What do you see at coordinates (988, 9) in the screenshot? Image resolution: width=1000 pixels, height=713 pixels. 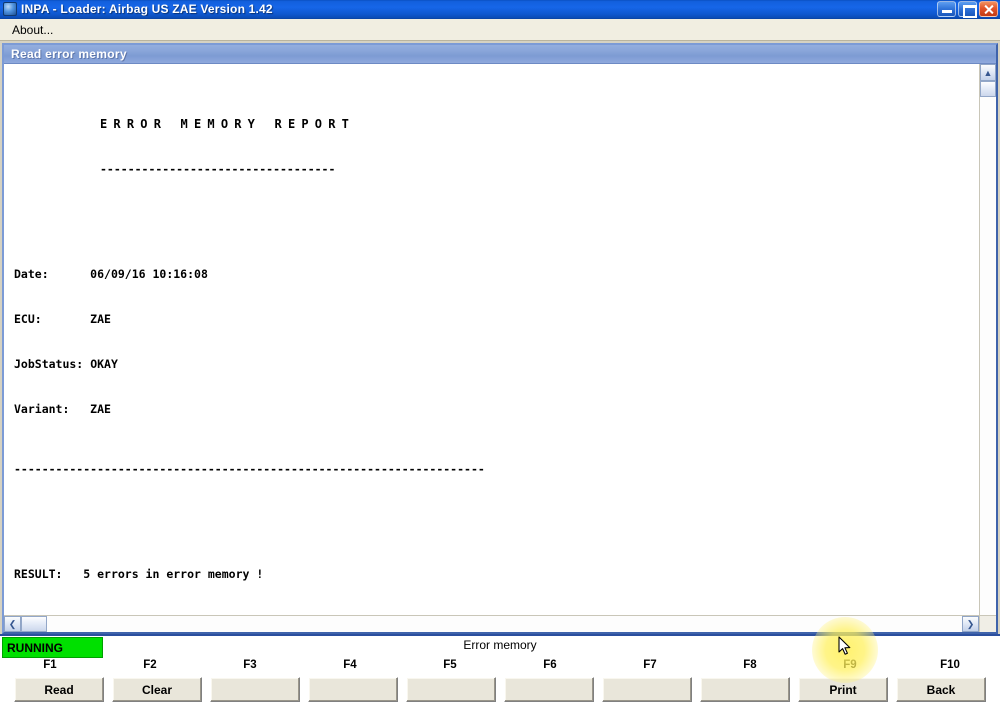 I see `close-icon` at bounding box center [988, 9].